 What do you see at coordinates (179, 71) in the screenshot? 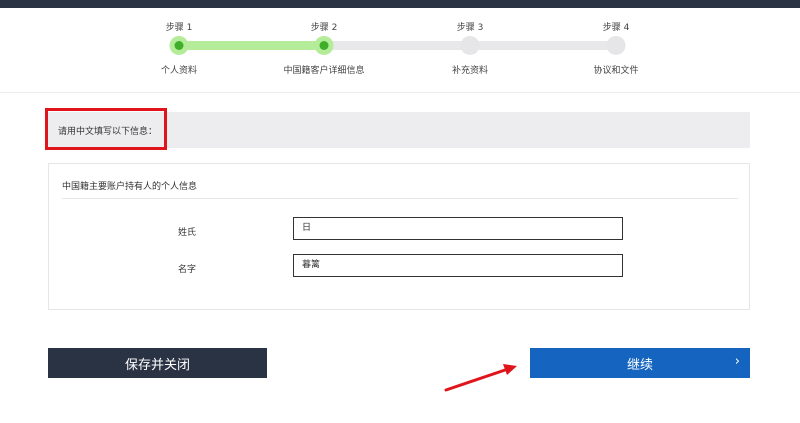
I see `step-1-label: 个人资料` at bounding box center [179, 71].